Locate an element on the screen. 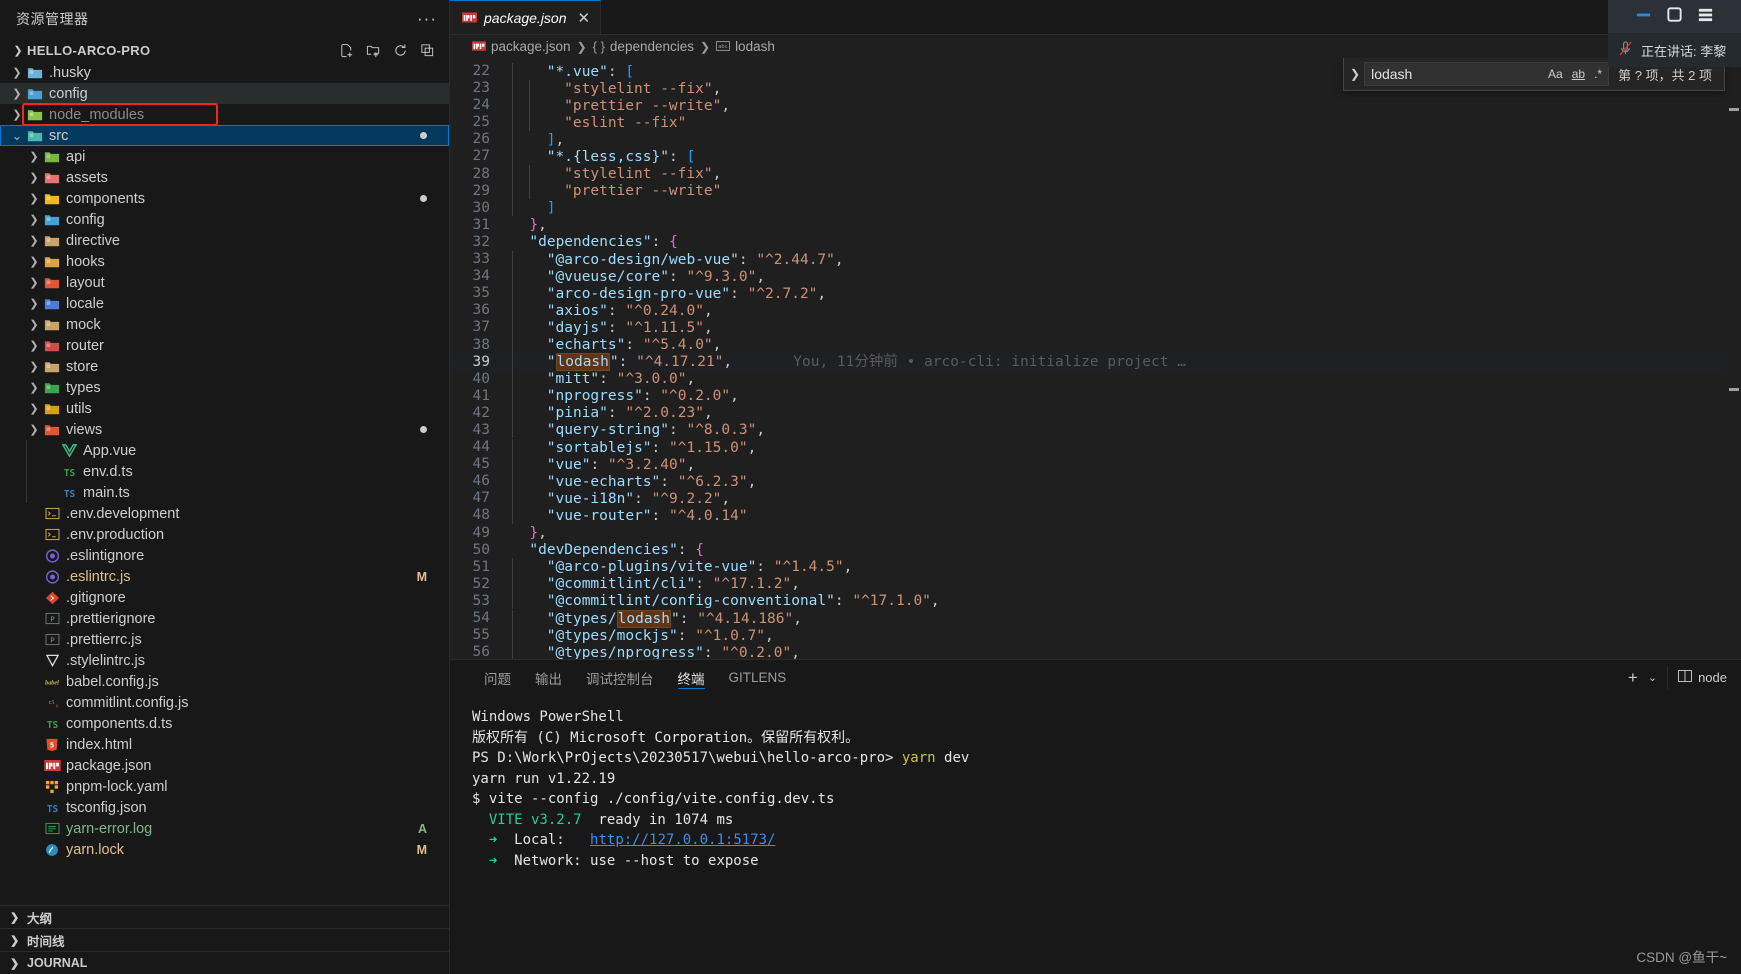 The width and height of the screenshot is (1741, 974). tree-folder-directive: ❯ directive is located at coordinates (224, 240).